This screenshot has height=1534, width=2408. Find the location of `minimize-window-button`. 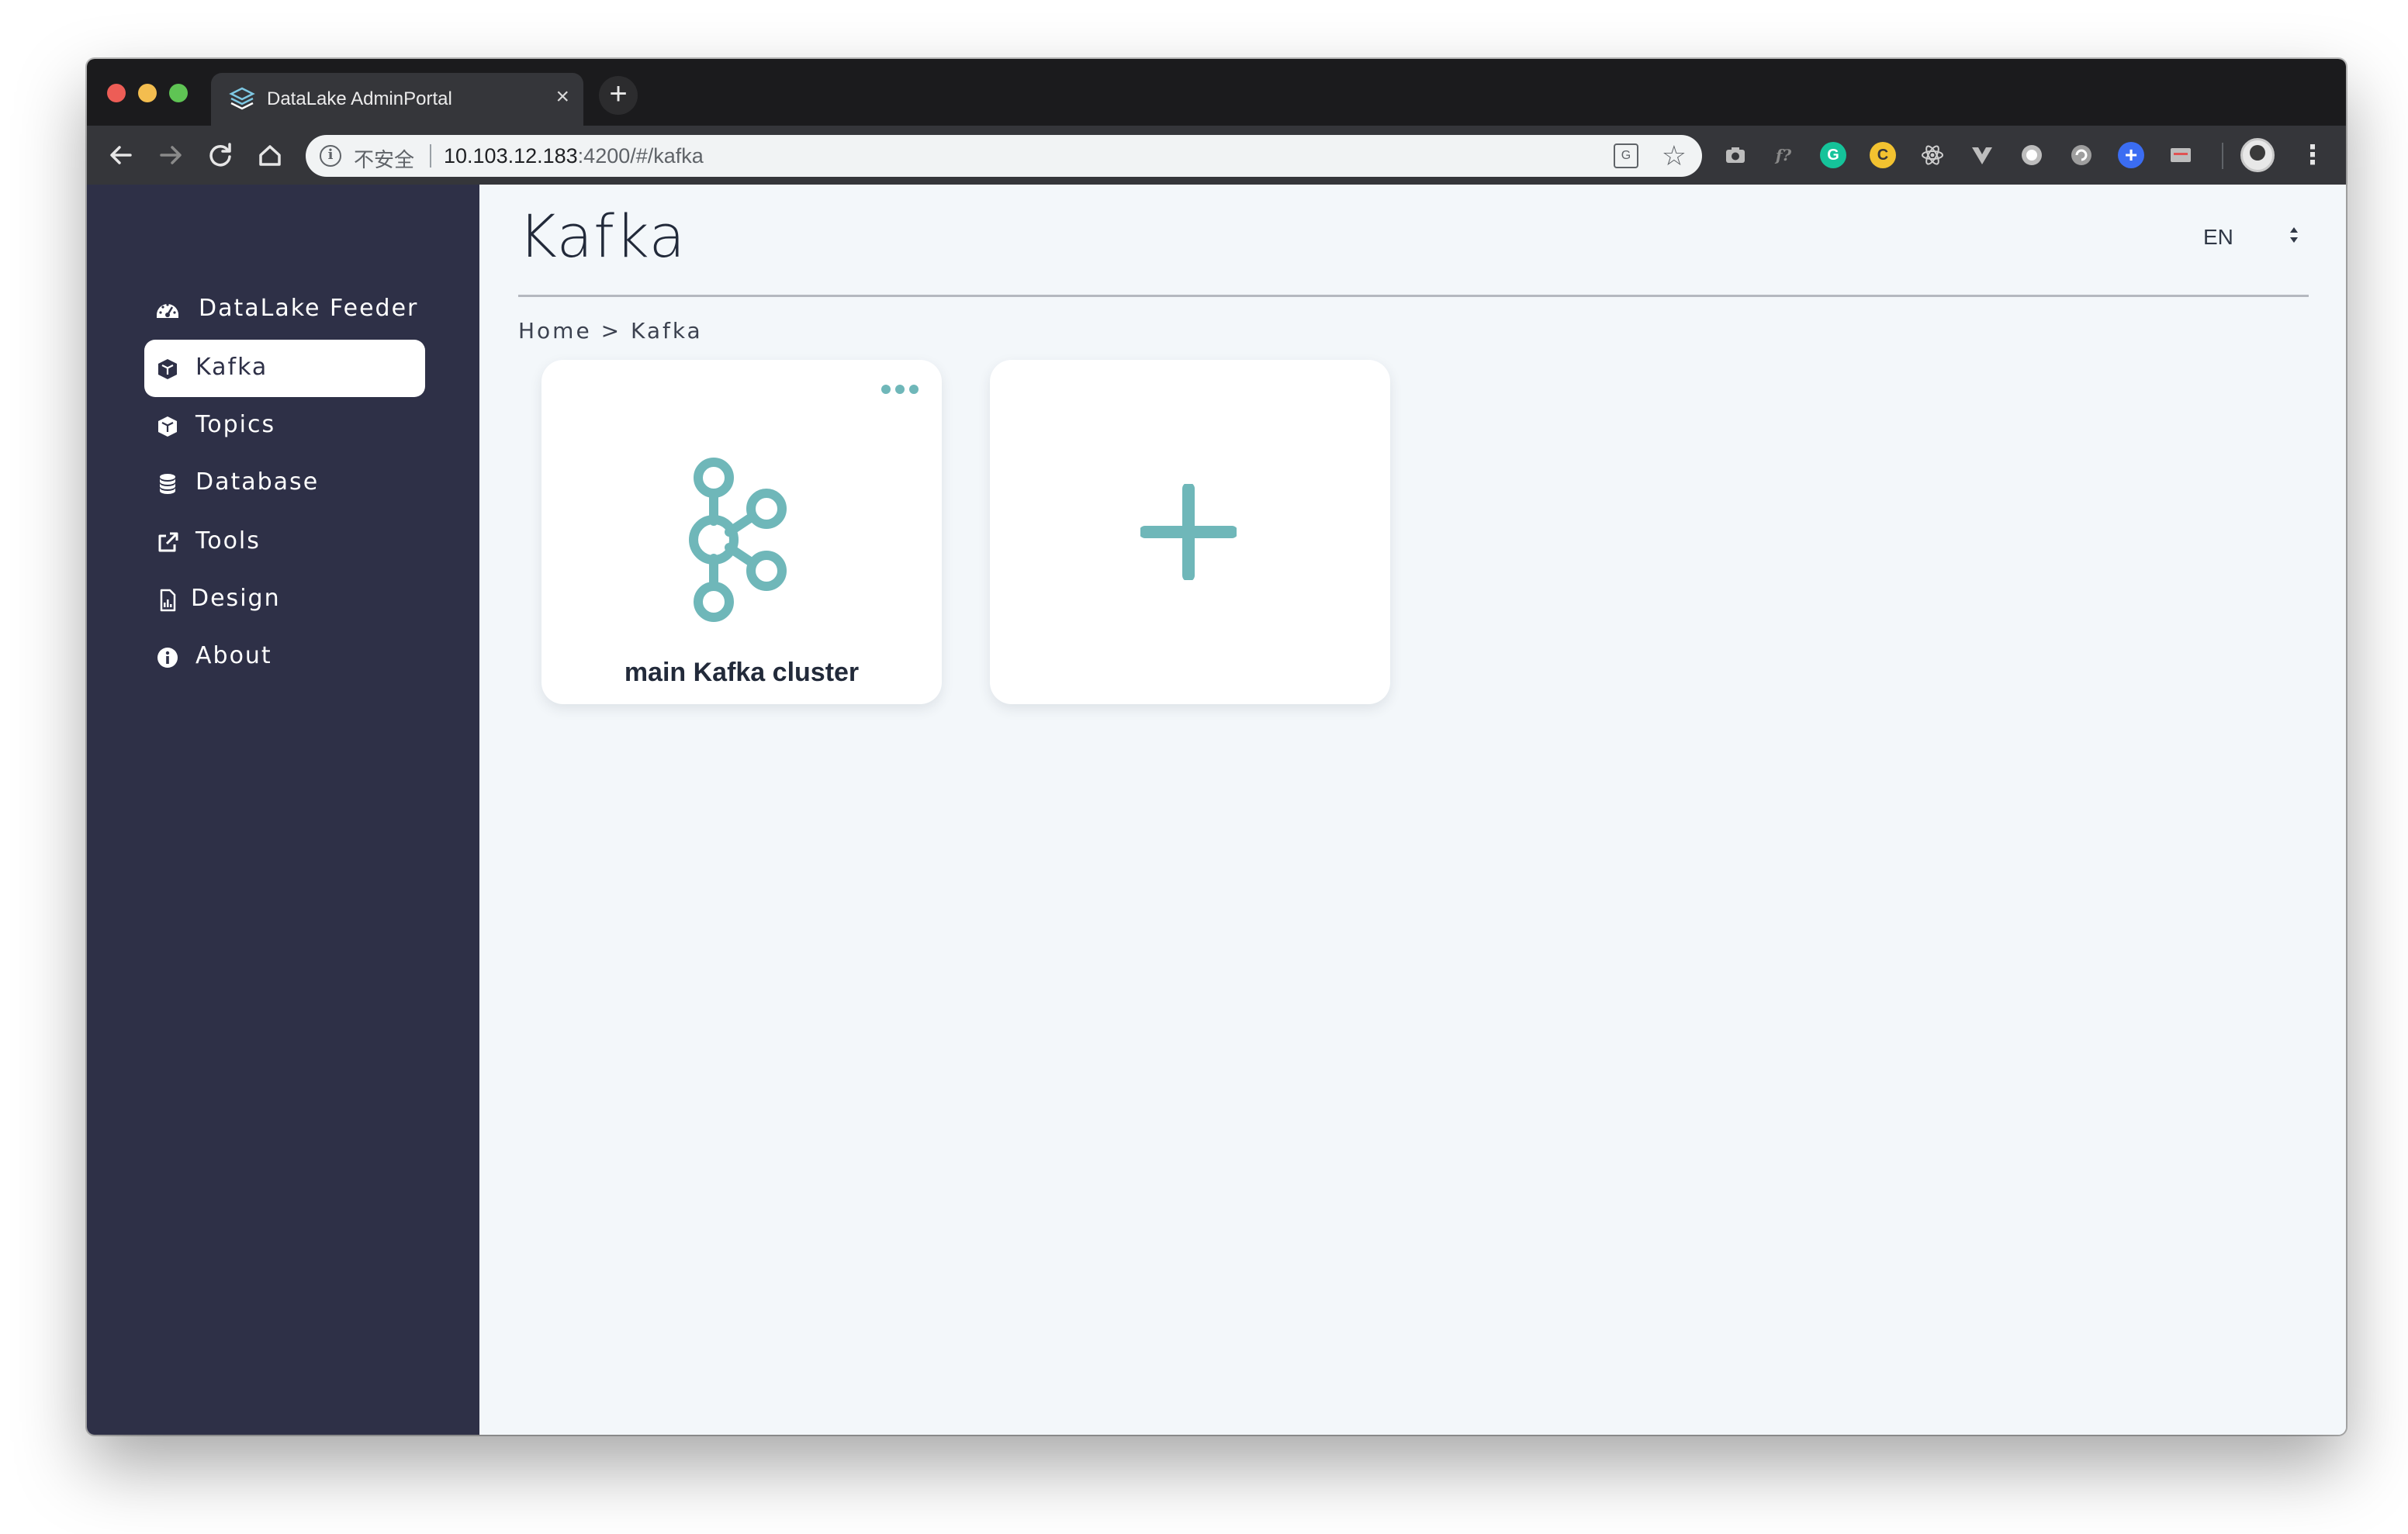

minimize-window-button is located at coordinates (147, 93).